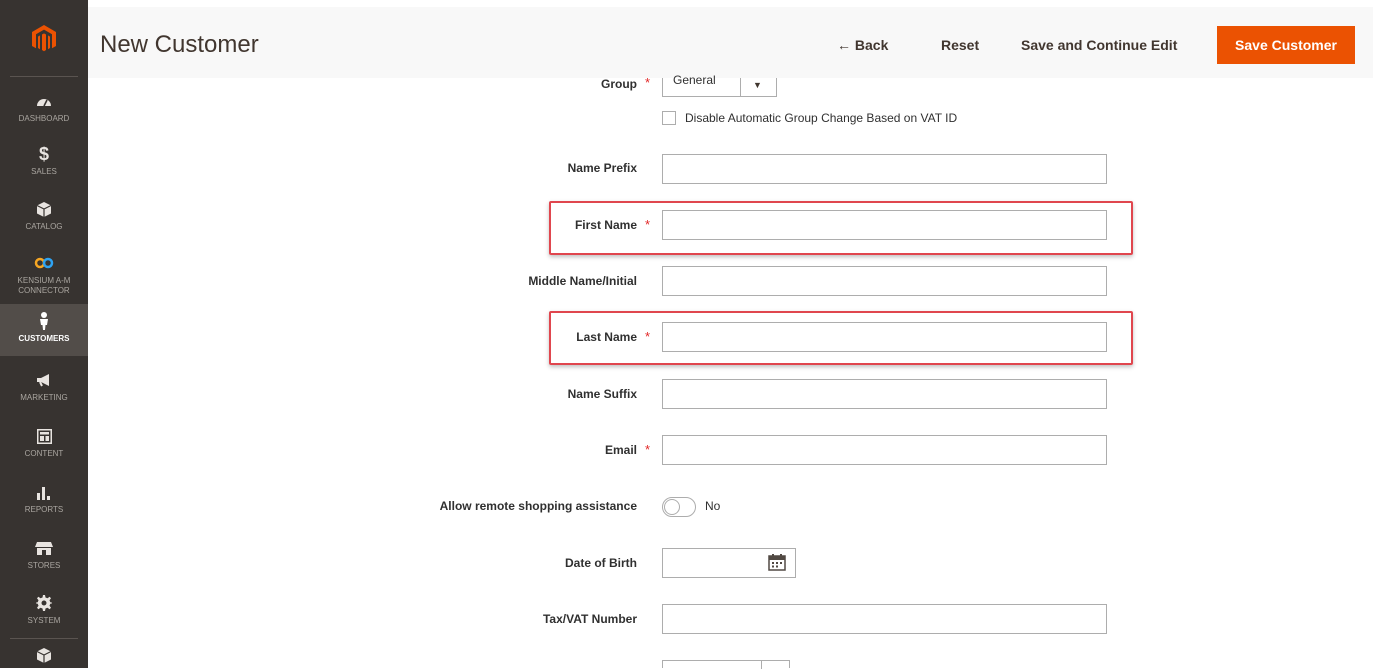 The width and height of the screenshot is (1373, 669). What do you see at coordinates (694, 80) in the screenshot?
I see `group-select-value: General` at bounding box center [694, 80].